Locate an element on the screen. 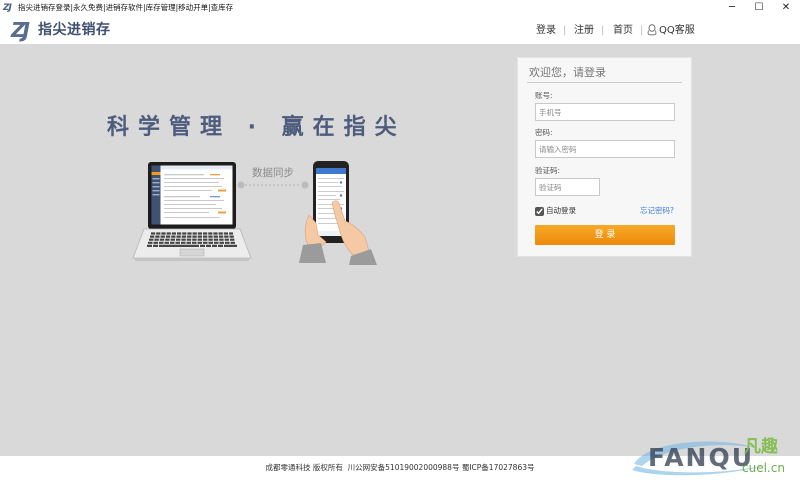 The height and width of the screenshot is (483, 800). nav-qq-service-link: QQ客服 is located at coordinates (677, 30).